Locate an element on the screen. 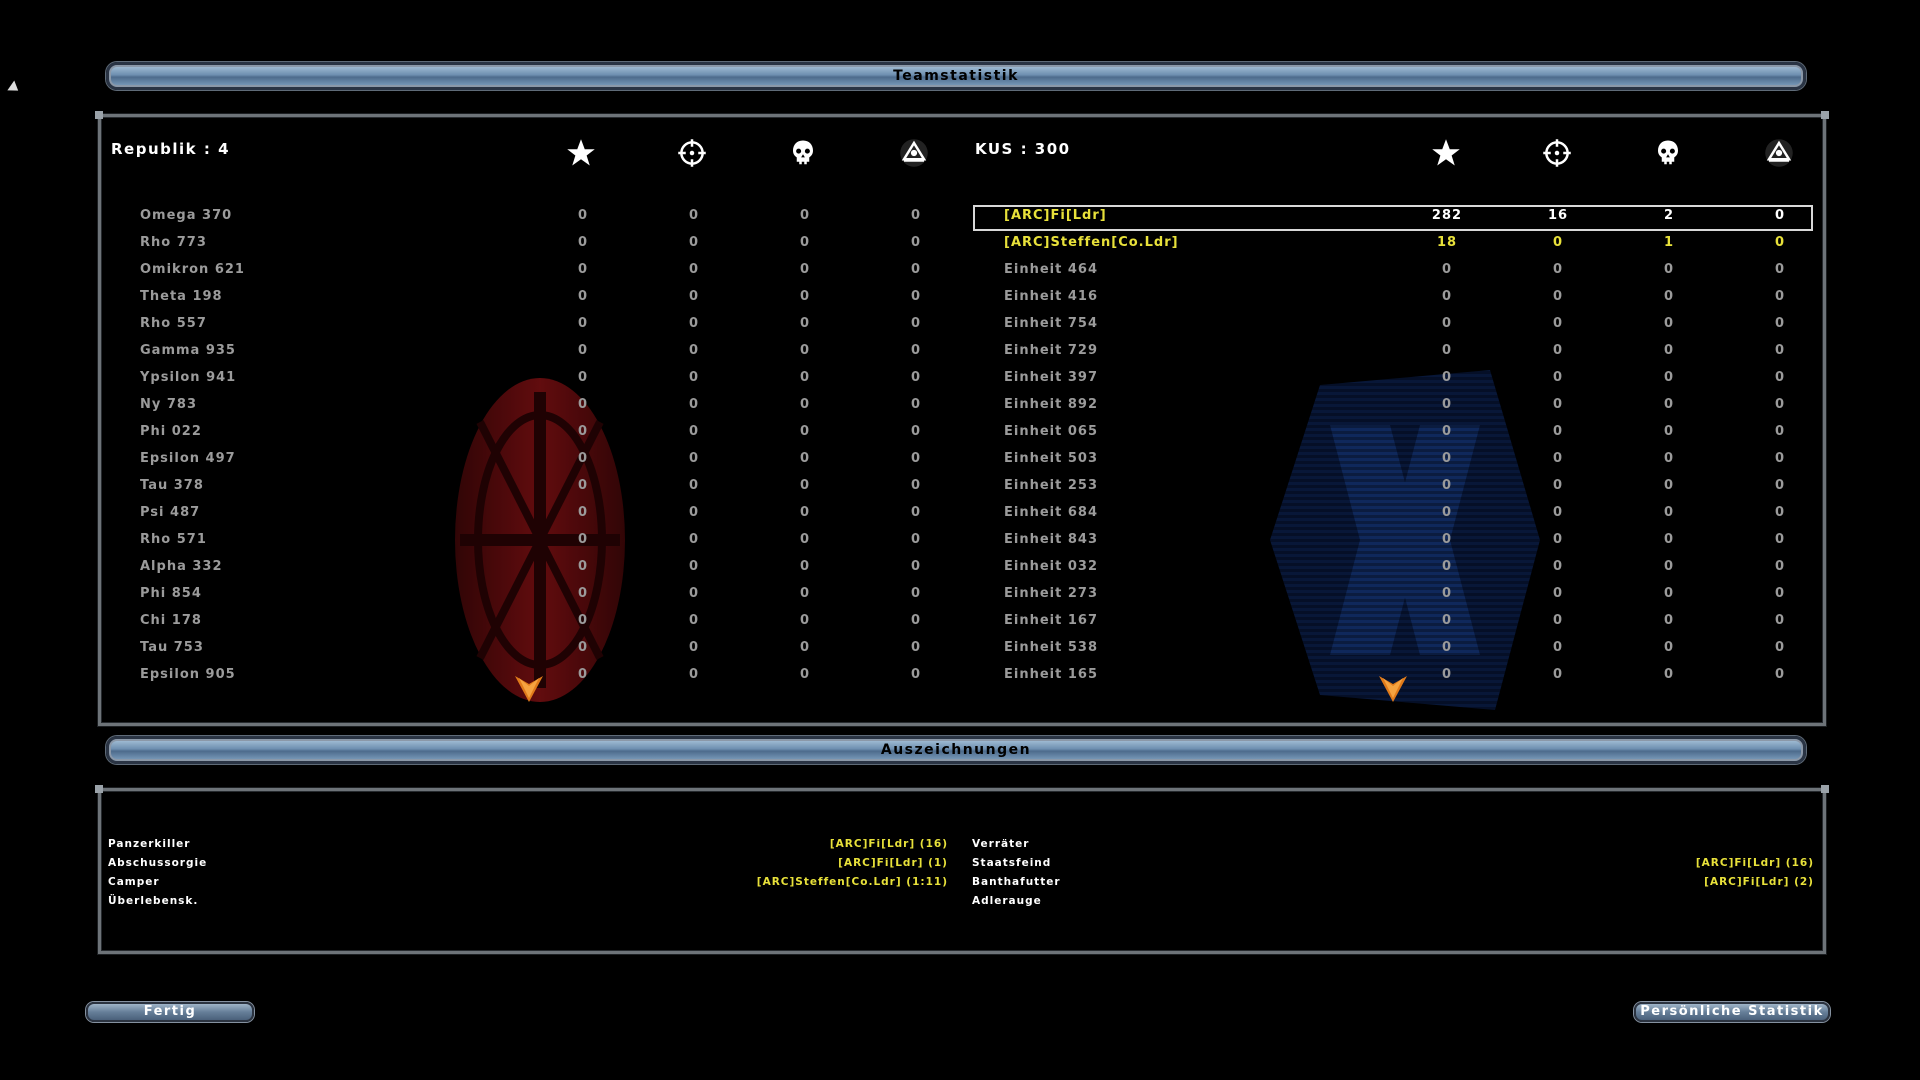 The height and width of the screenshot is (1080, 1920). player-name: Einheit 843 is located at coordinates (1051, 539).